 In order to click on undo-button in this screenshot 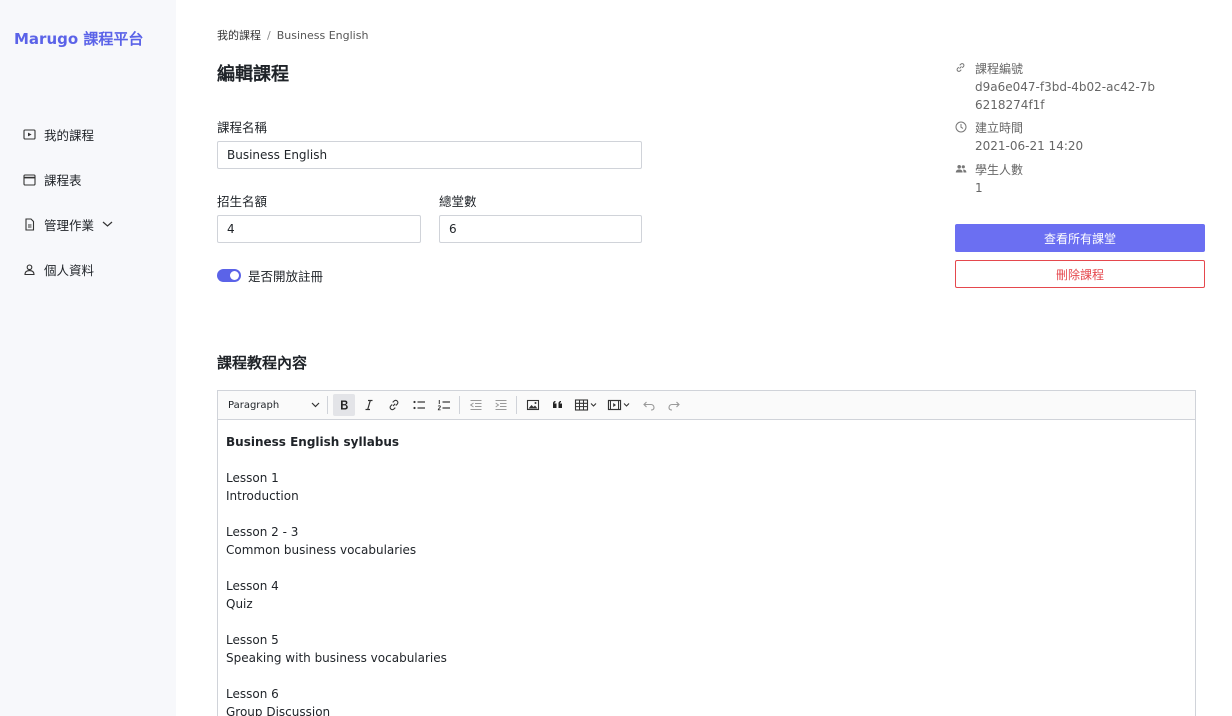, I will do `click(649, 405)`.